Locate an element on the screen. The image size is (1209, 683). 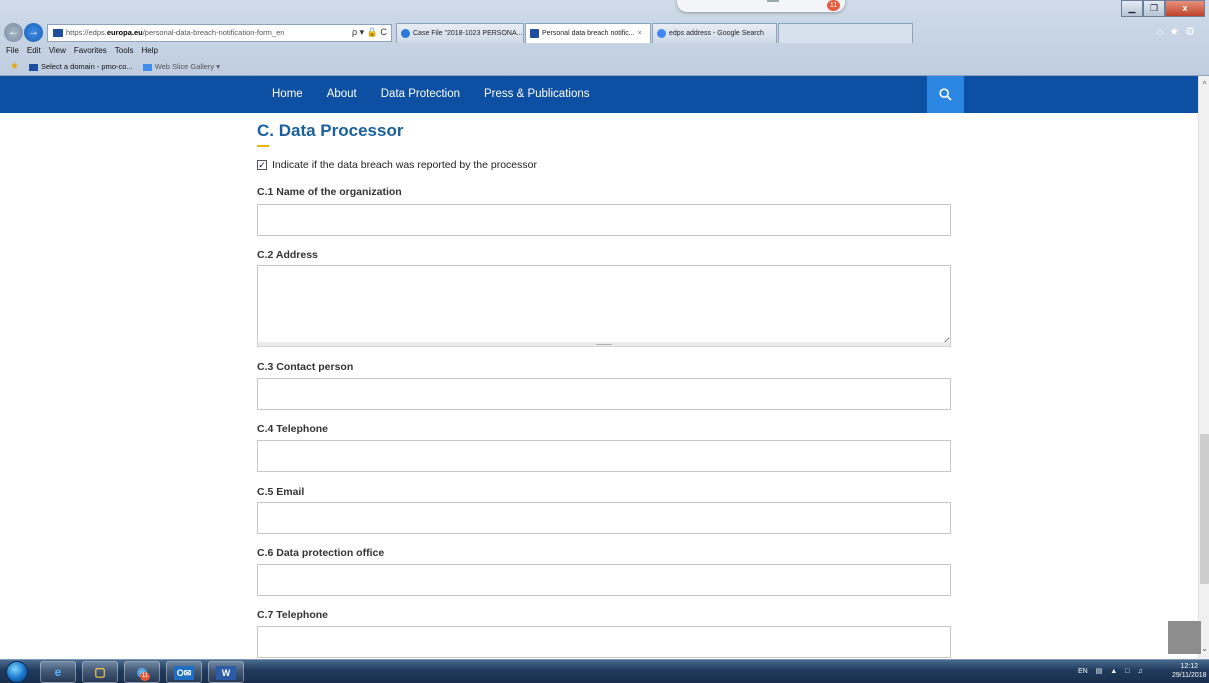
label-contact-person: C.3 Contact person is located at coordinates (305, 367).